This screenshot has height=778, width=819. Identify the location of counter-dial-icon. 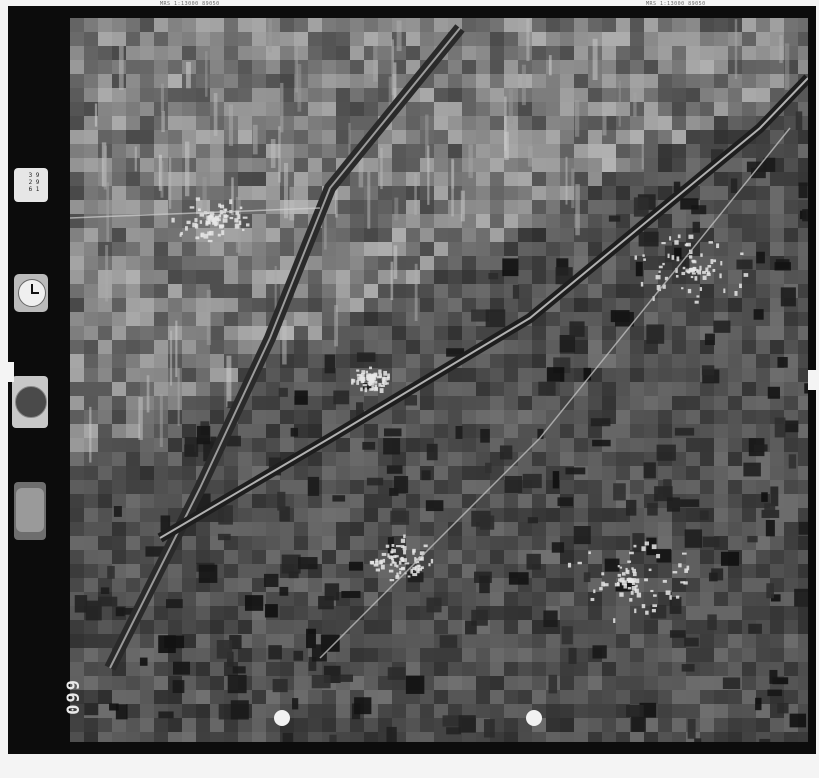
(30, 511).